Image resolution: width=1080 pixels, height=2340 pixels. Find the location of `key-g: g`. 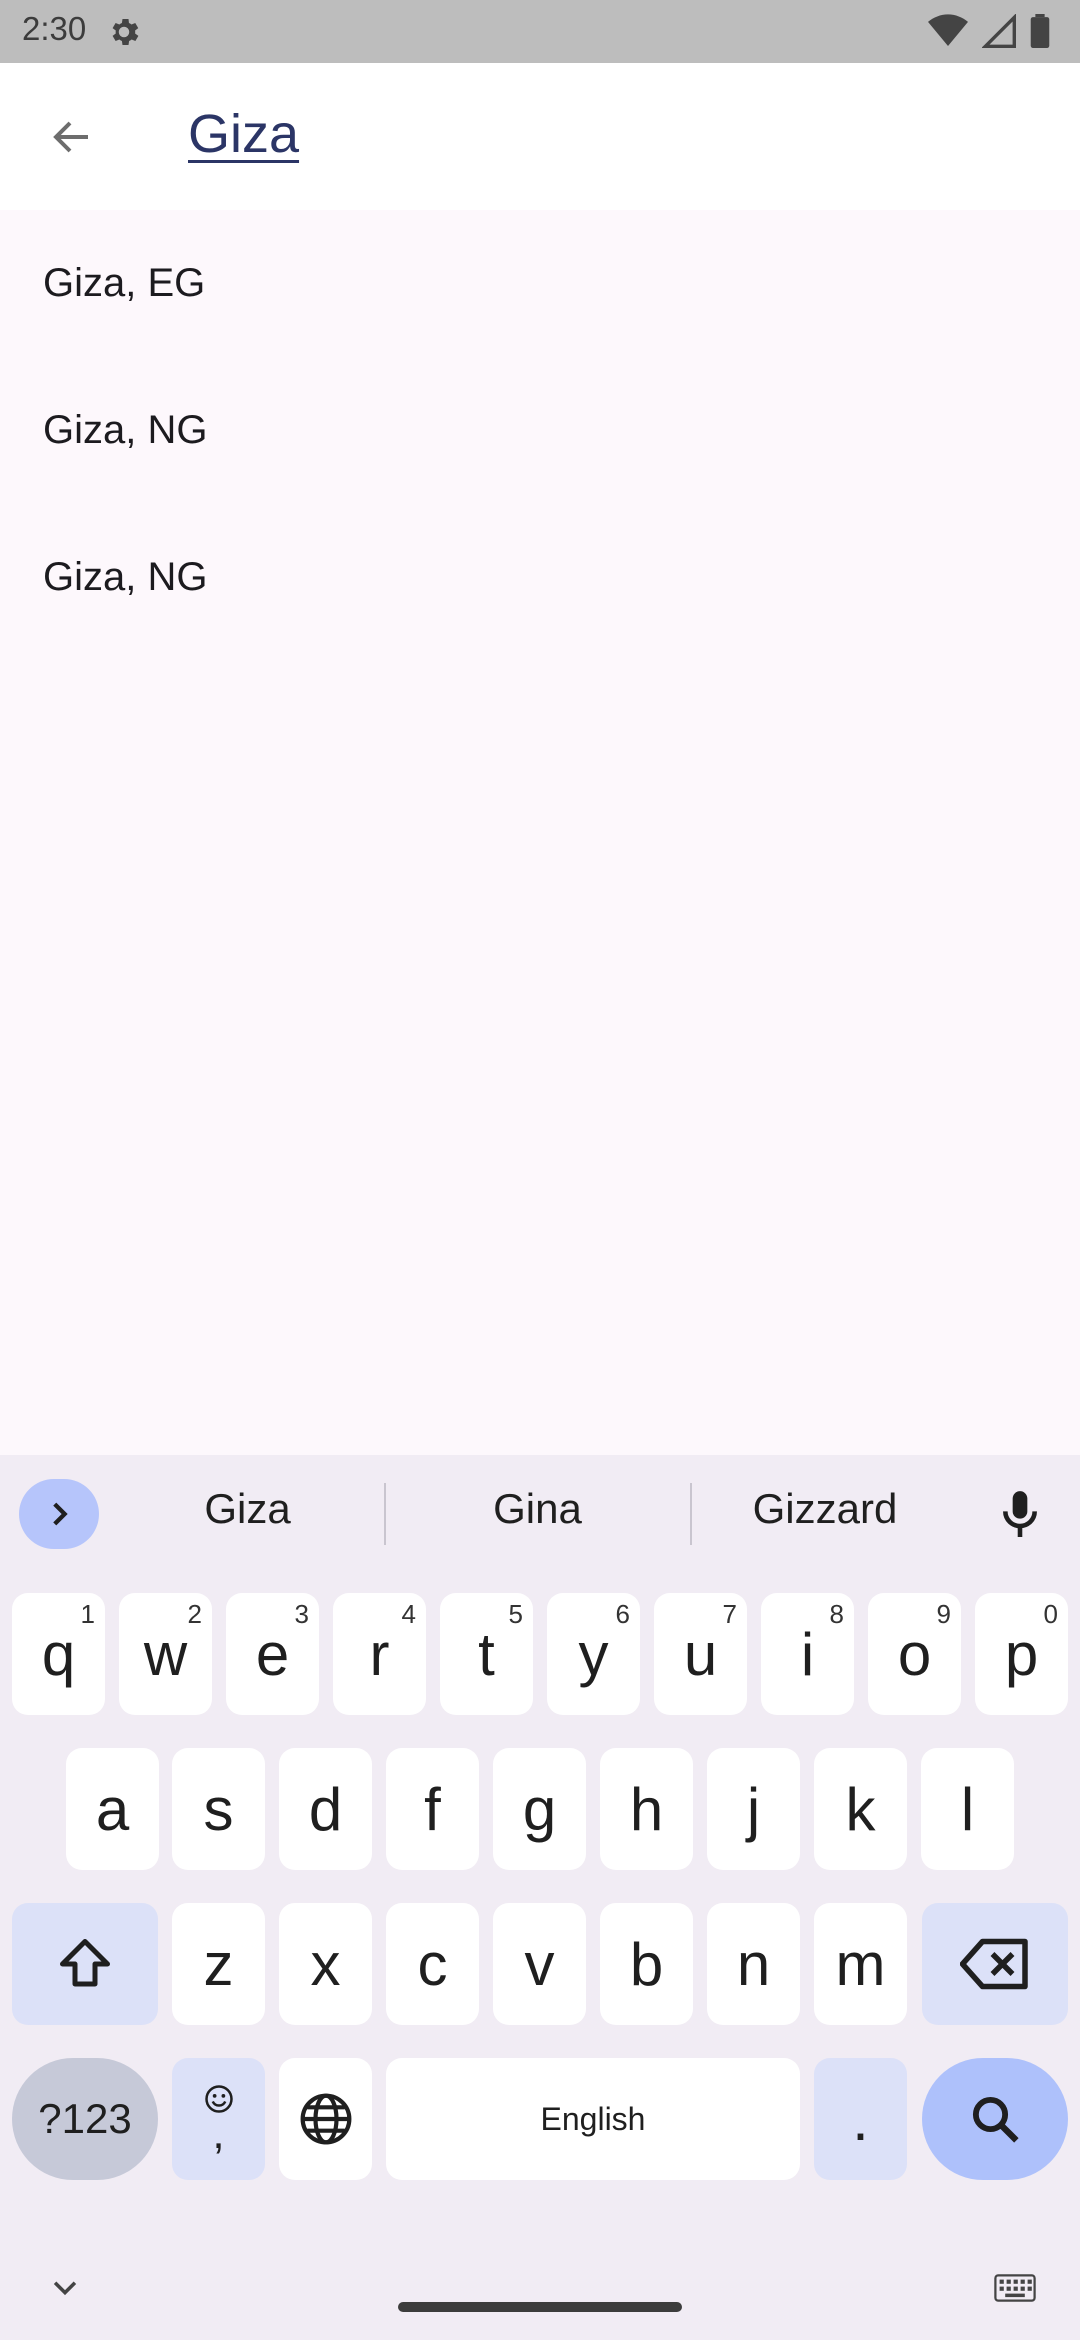

key-g: g is located at coordinates (539, 1809).